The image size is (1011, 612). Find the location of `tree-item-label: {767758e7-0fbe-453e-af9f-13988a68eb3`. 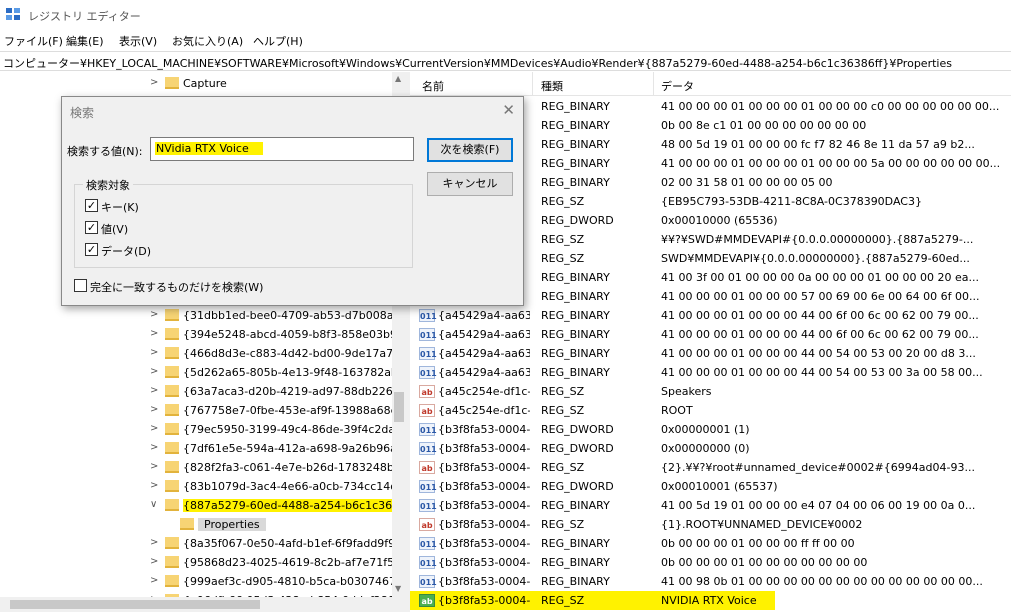

tree-item-label: {767758e7-0fbe-453e-af9f-13988a68eb3 is located at coordinates (294, 410).